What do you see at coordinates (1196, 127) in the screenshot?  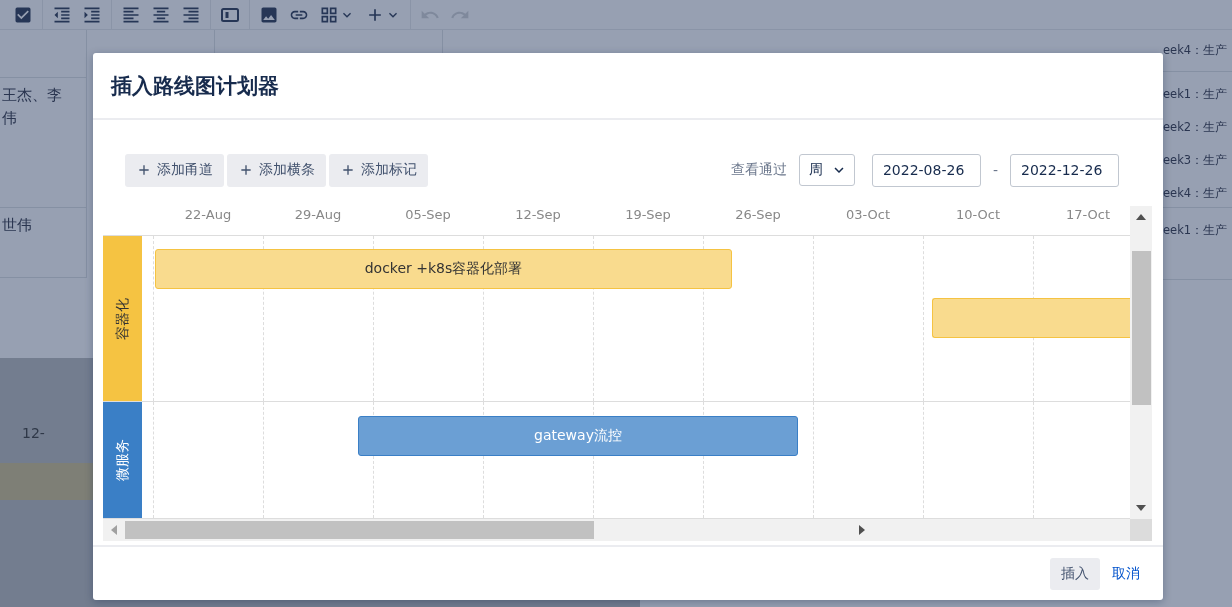 I see `table-cell-text: eek2：生产` at bounding box center [1196, 127].